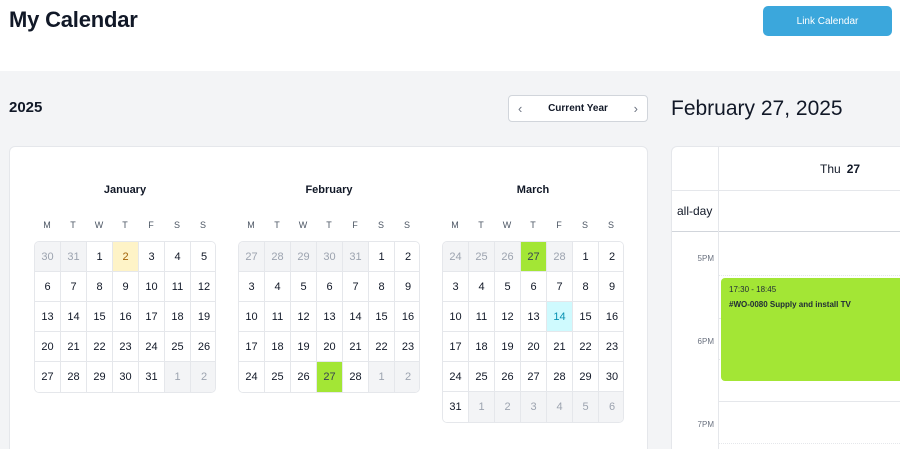  I want to click on day-cell: 17, so click(152, 317).